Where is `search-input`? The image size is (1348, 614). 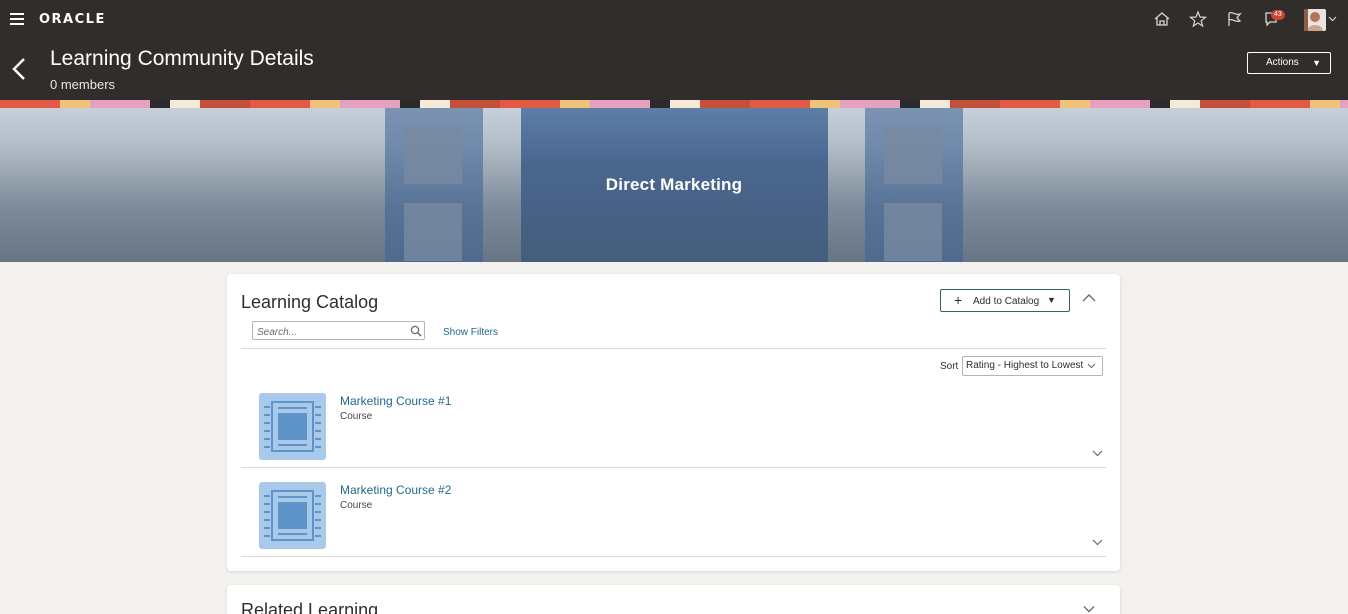
search-input is located at coordinates (328, 332).